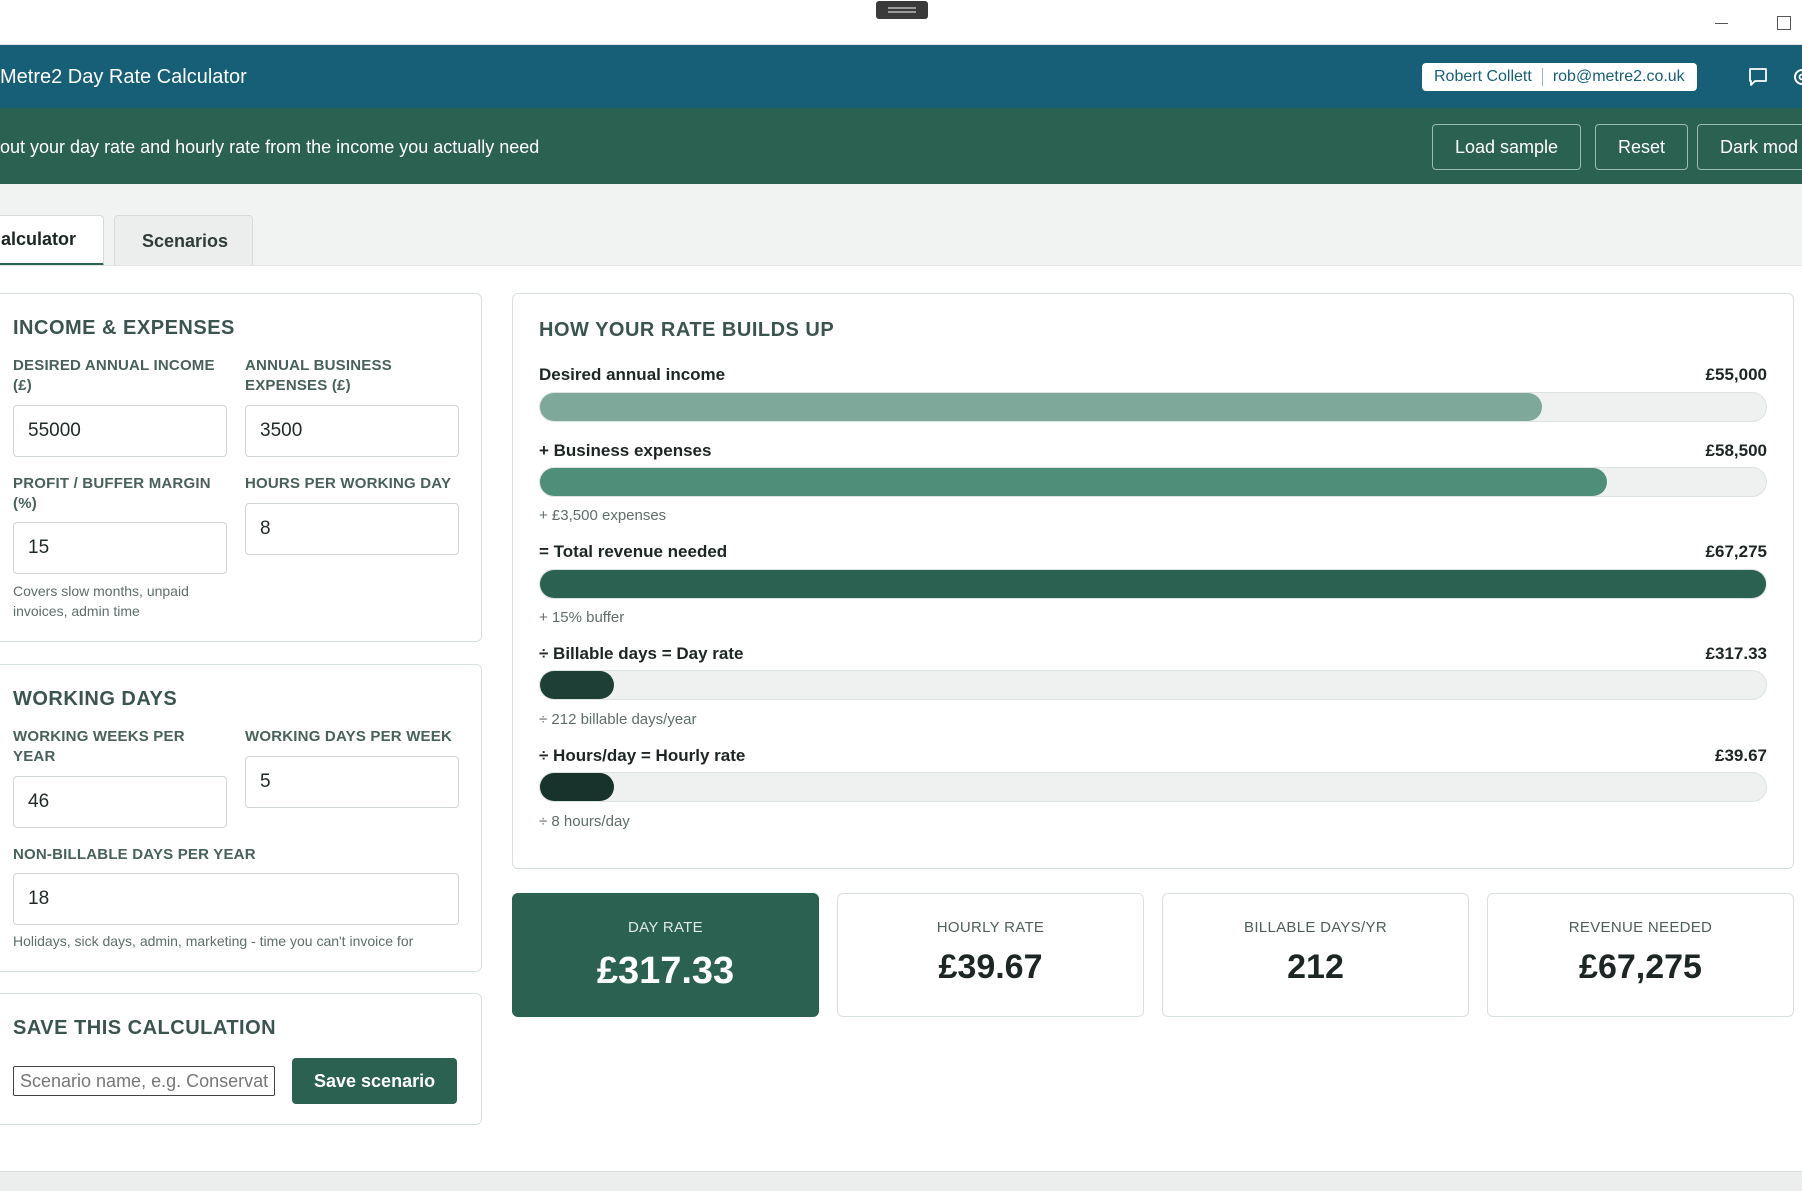 The width and height of the screenshot is (1802, 1191). What do you see at coordinates (52, 240) in the screenshot?
I see `tab-calculator: alculator` at bounding box center [52, 240].